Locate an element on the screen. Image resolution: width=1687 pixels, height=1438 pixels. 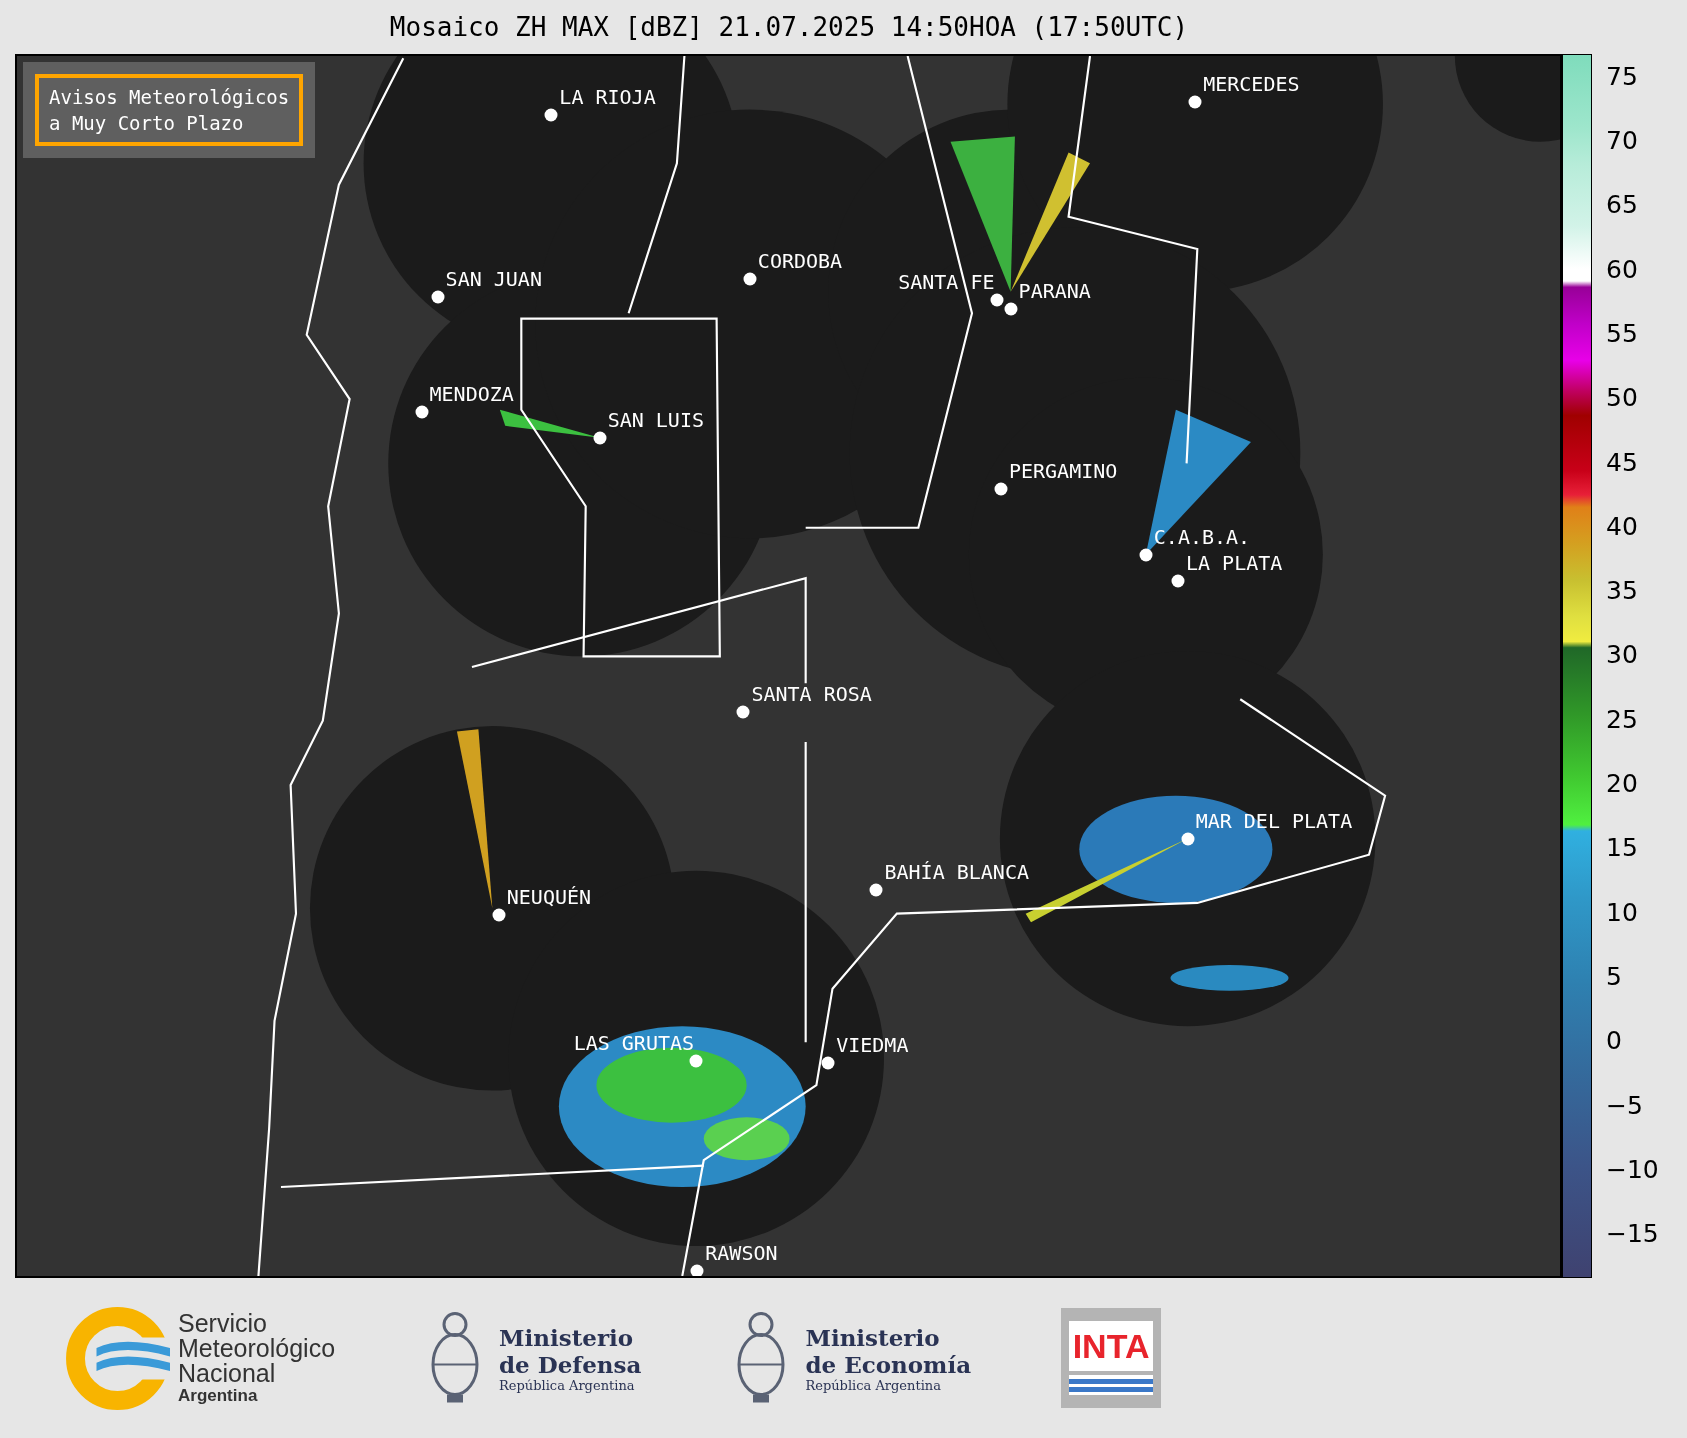
city-label: LA PLATA is located at coordinates (1234, 563).